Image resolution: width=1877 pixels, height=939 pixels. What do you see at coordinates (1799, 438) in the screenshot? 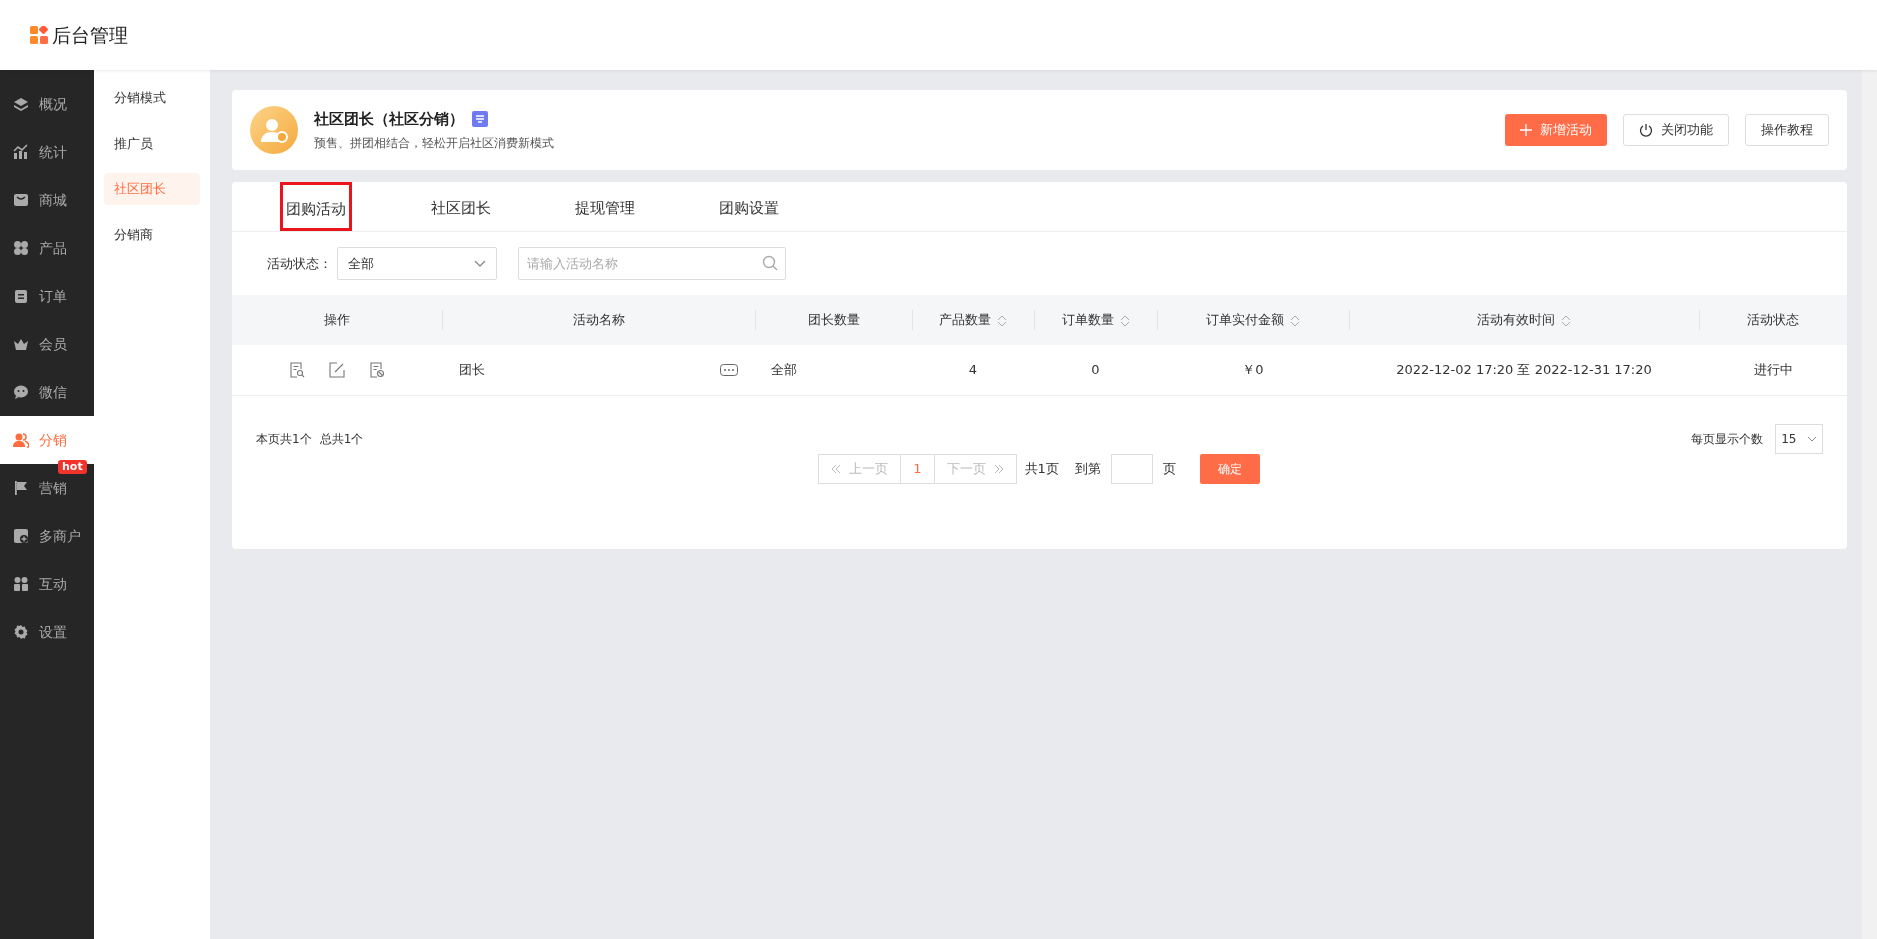
I see `page-size-select: 15` at bounding box center [1799, 438].